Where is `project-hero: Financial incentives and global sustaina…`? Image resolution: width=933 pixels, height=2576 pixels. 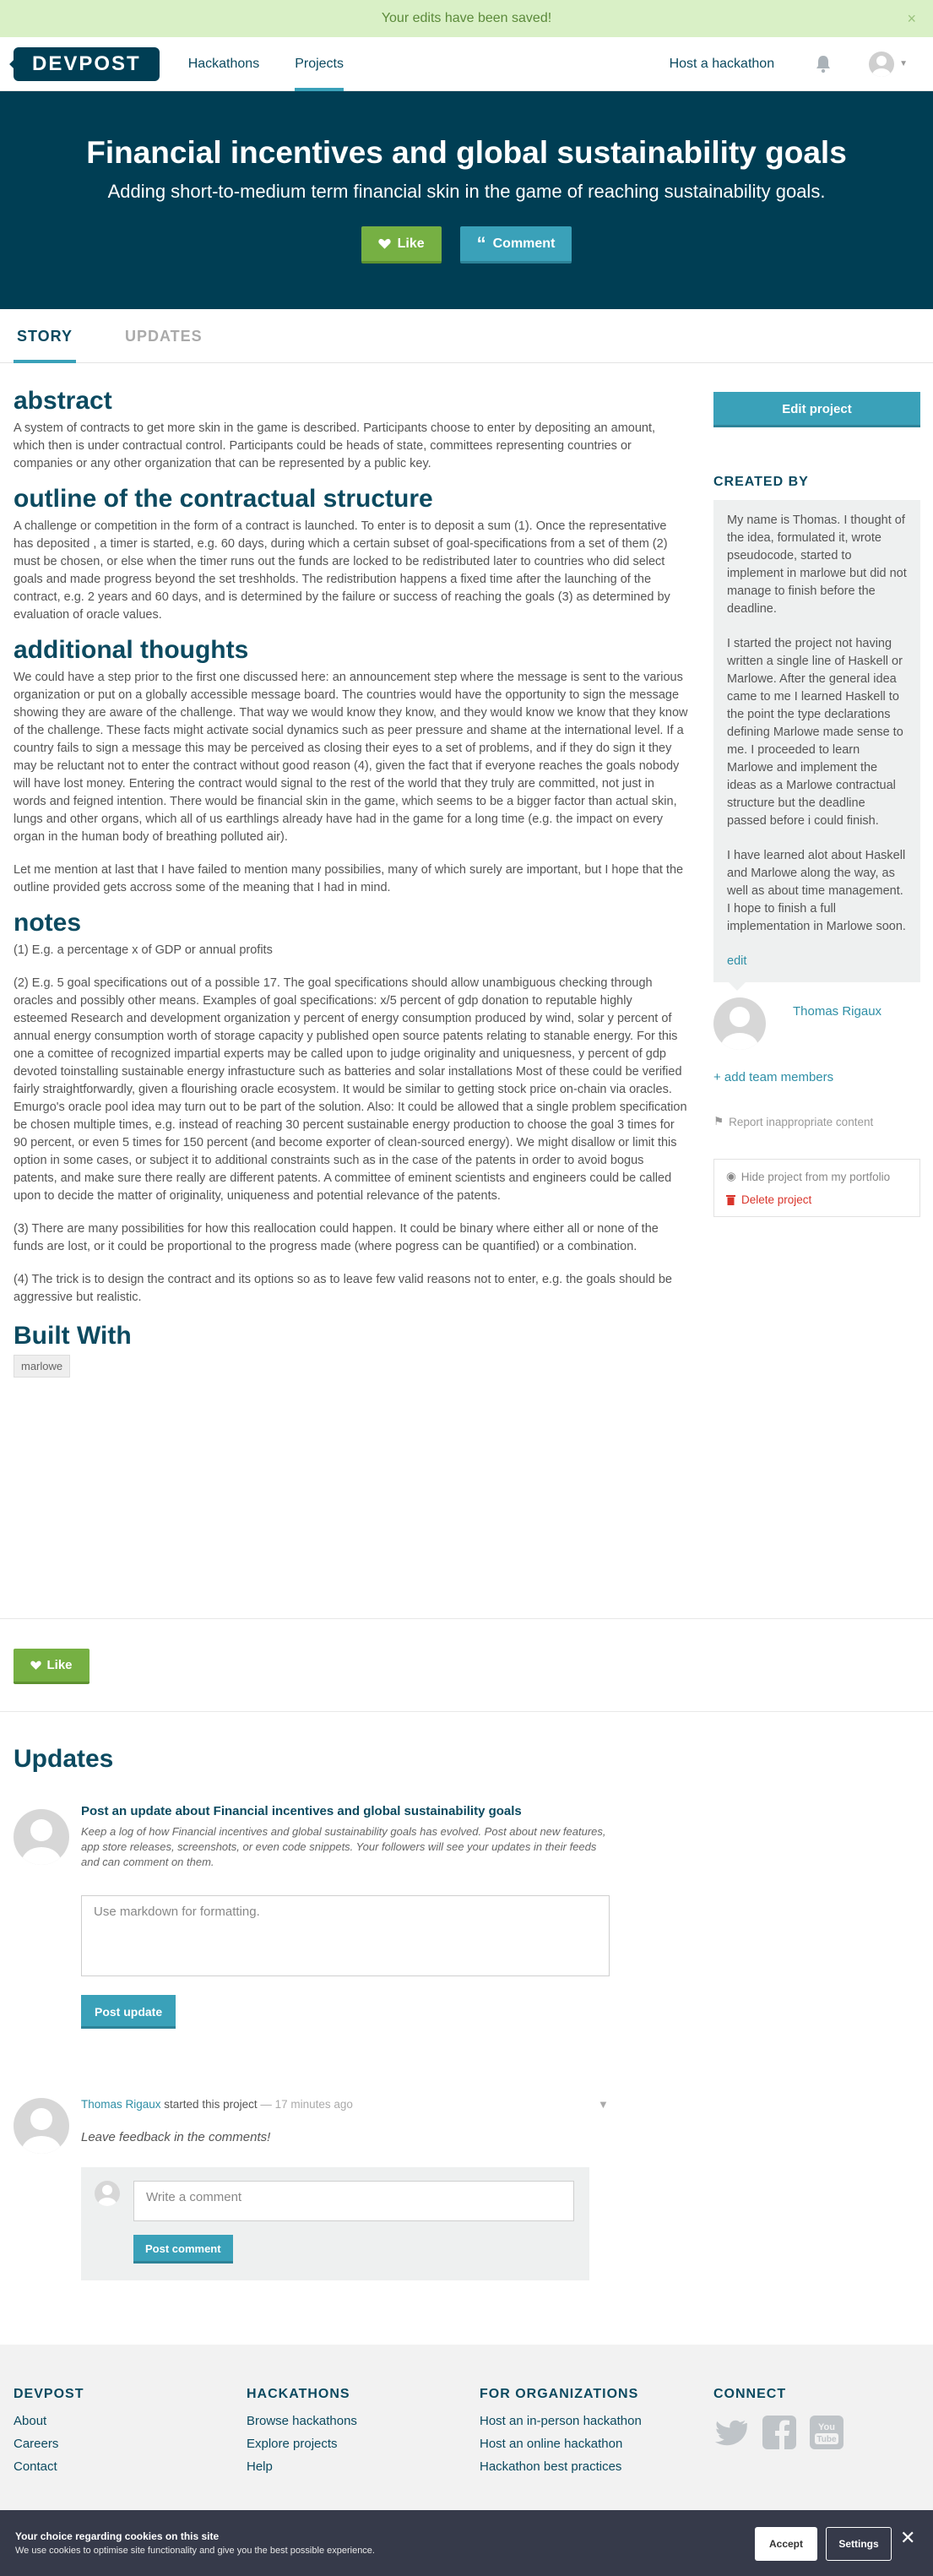
project-hero: Financial incentives and global sustaina… is located at coordinates (466, 200).